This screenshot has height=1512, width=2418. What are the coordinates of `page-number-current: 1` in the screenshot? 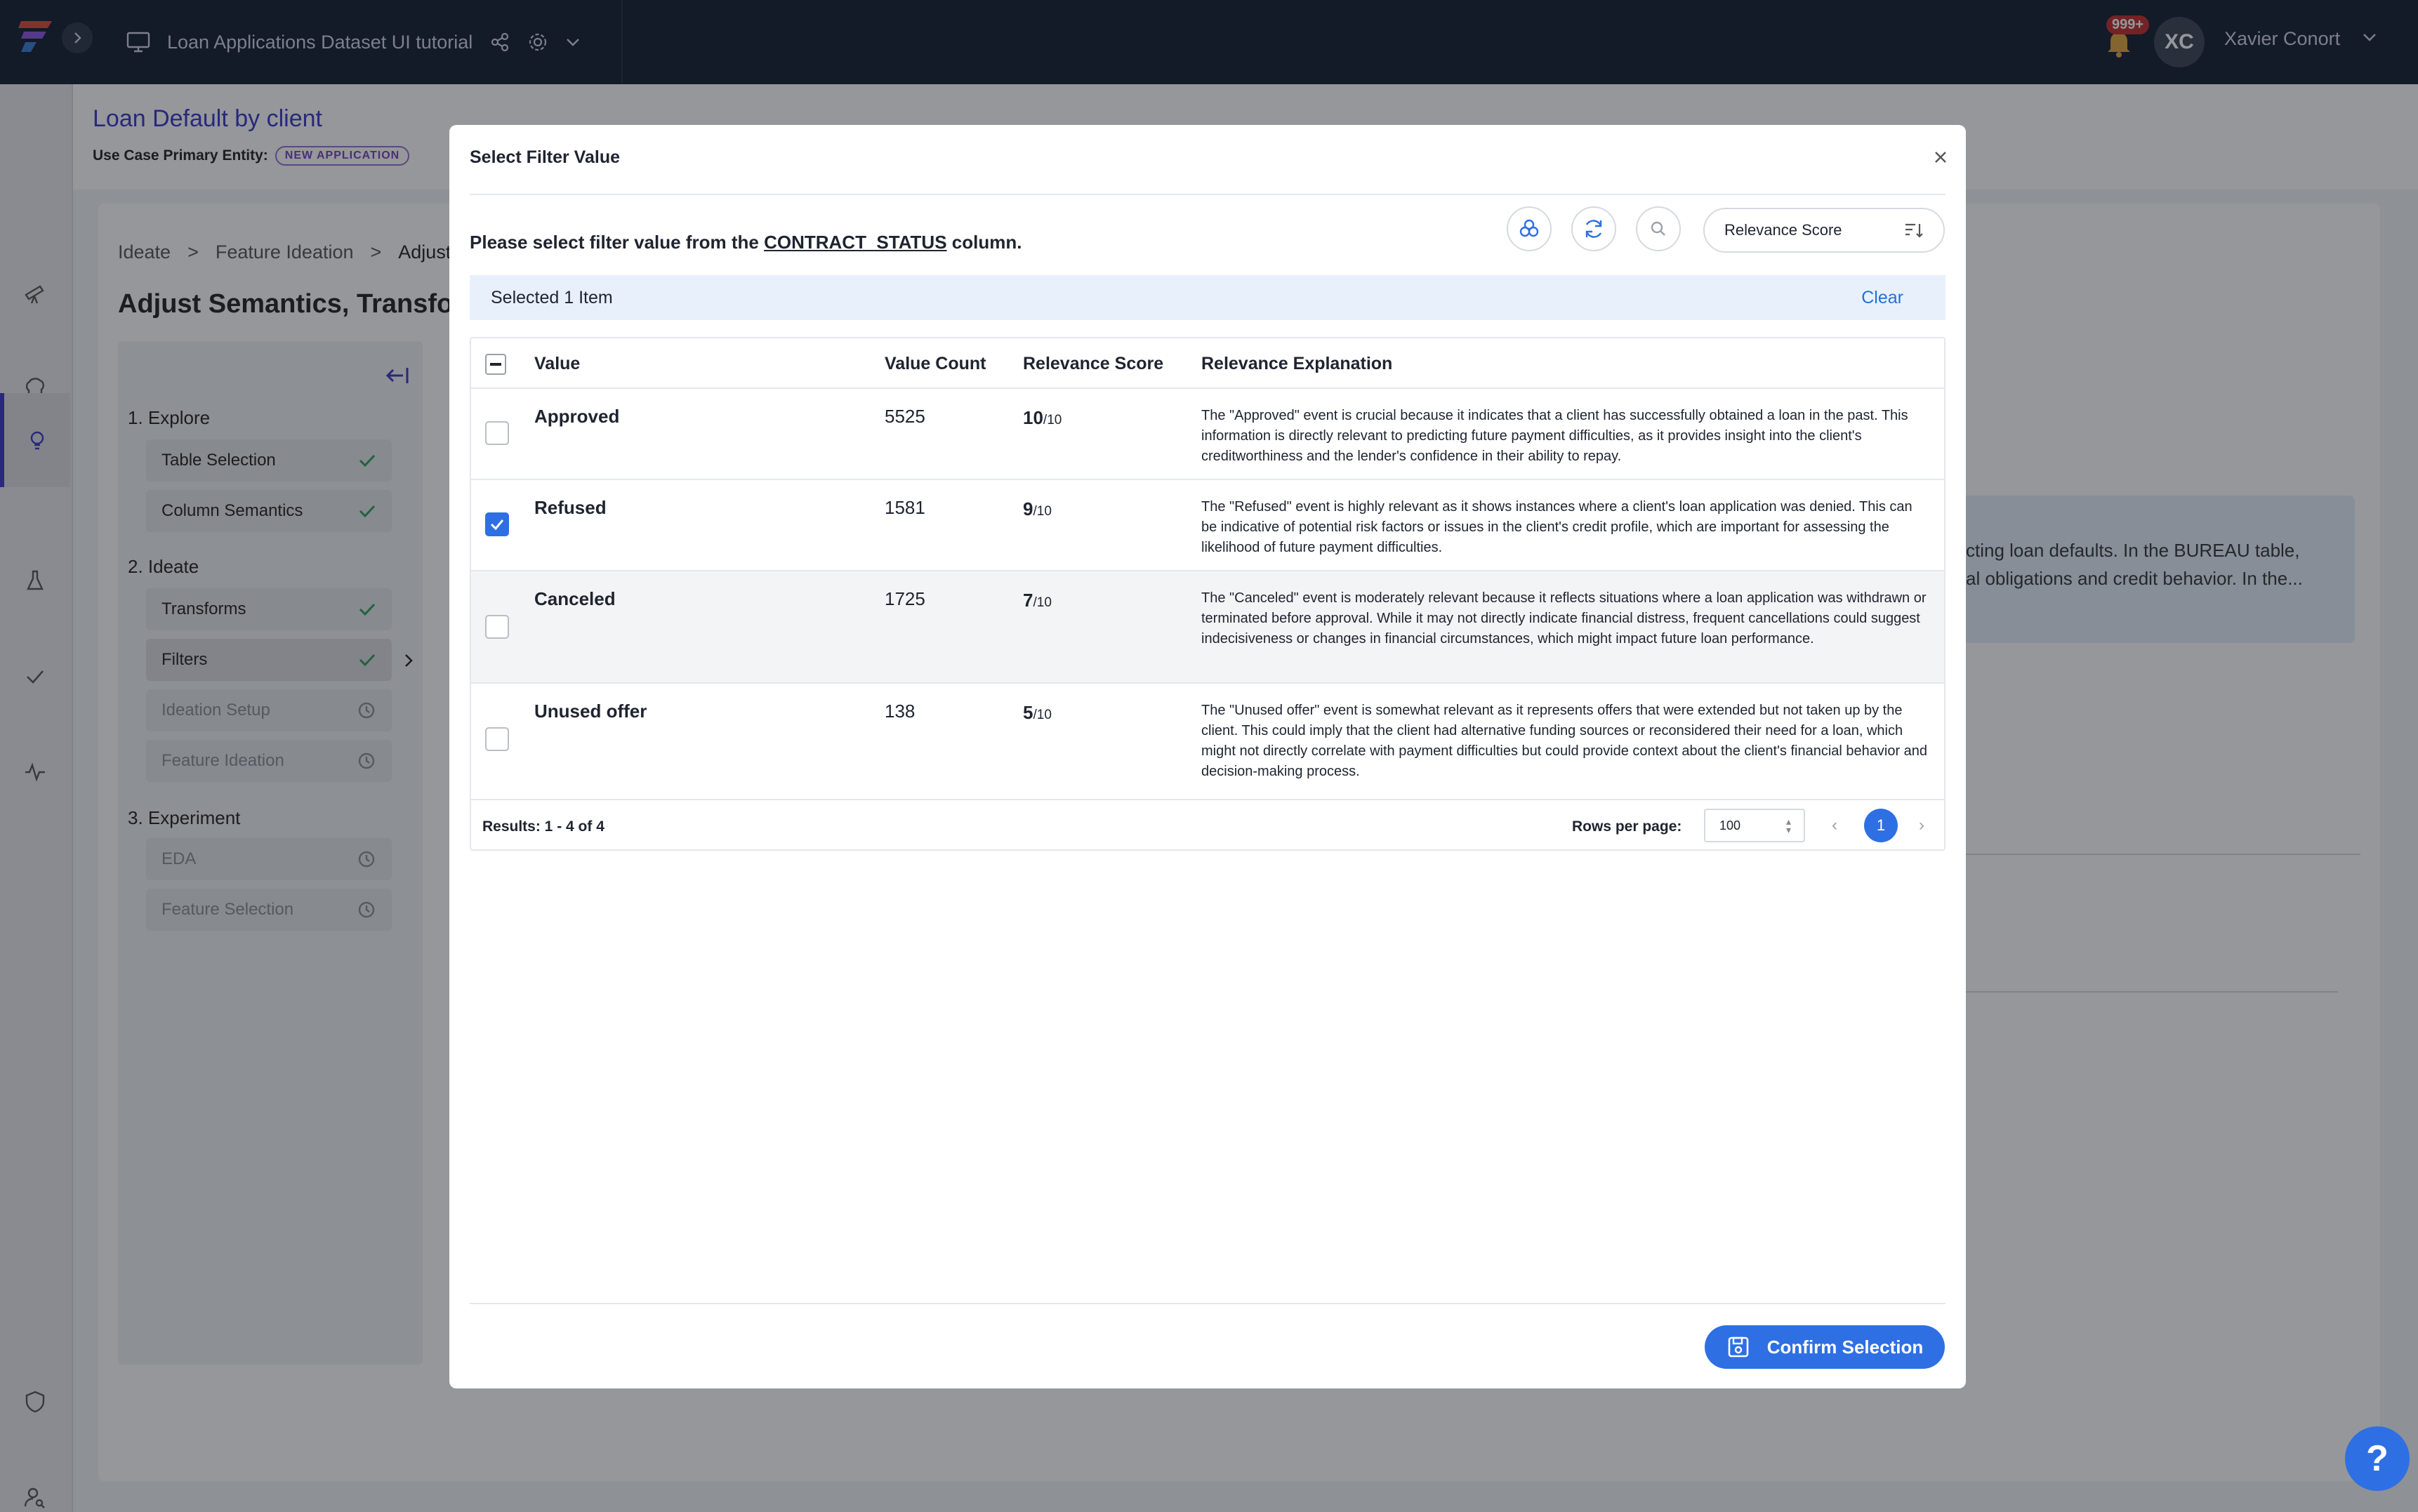 It's located at (1881, 825).